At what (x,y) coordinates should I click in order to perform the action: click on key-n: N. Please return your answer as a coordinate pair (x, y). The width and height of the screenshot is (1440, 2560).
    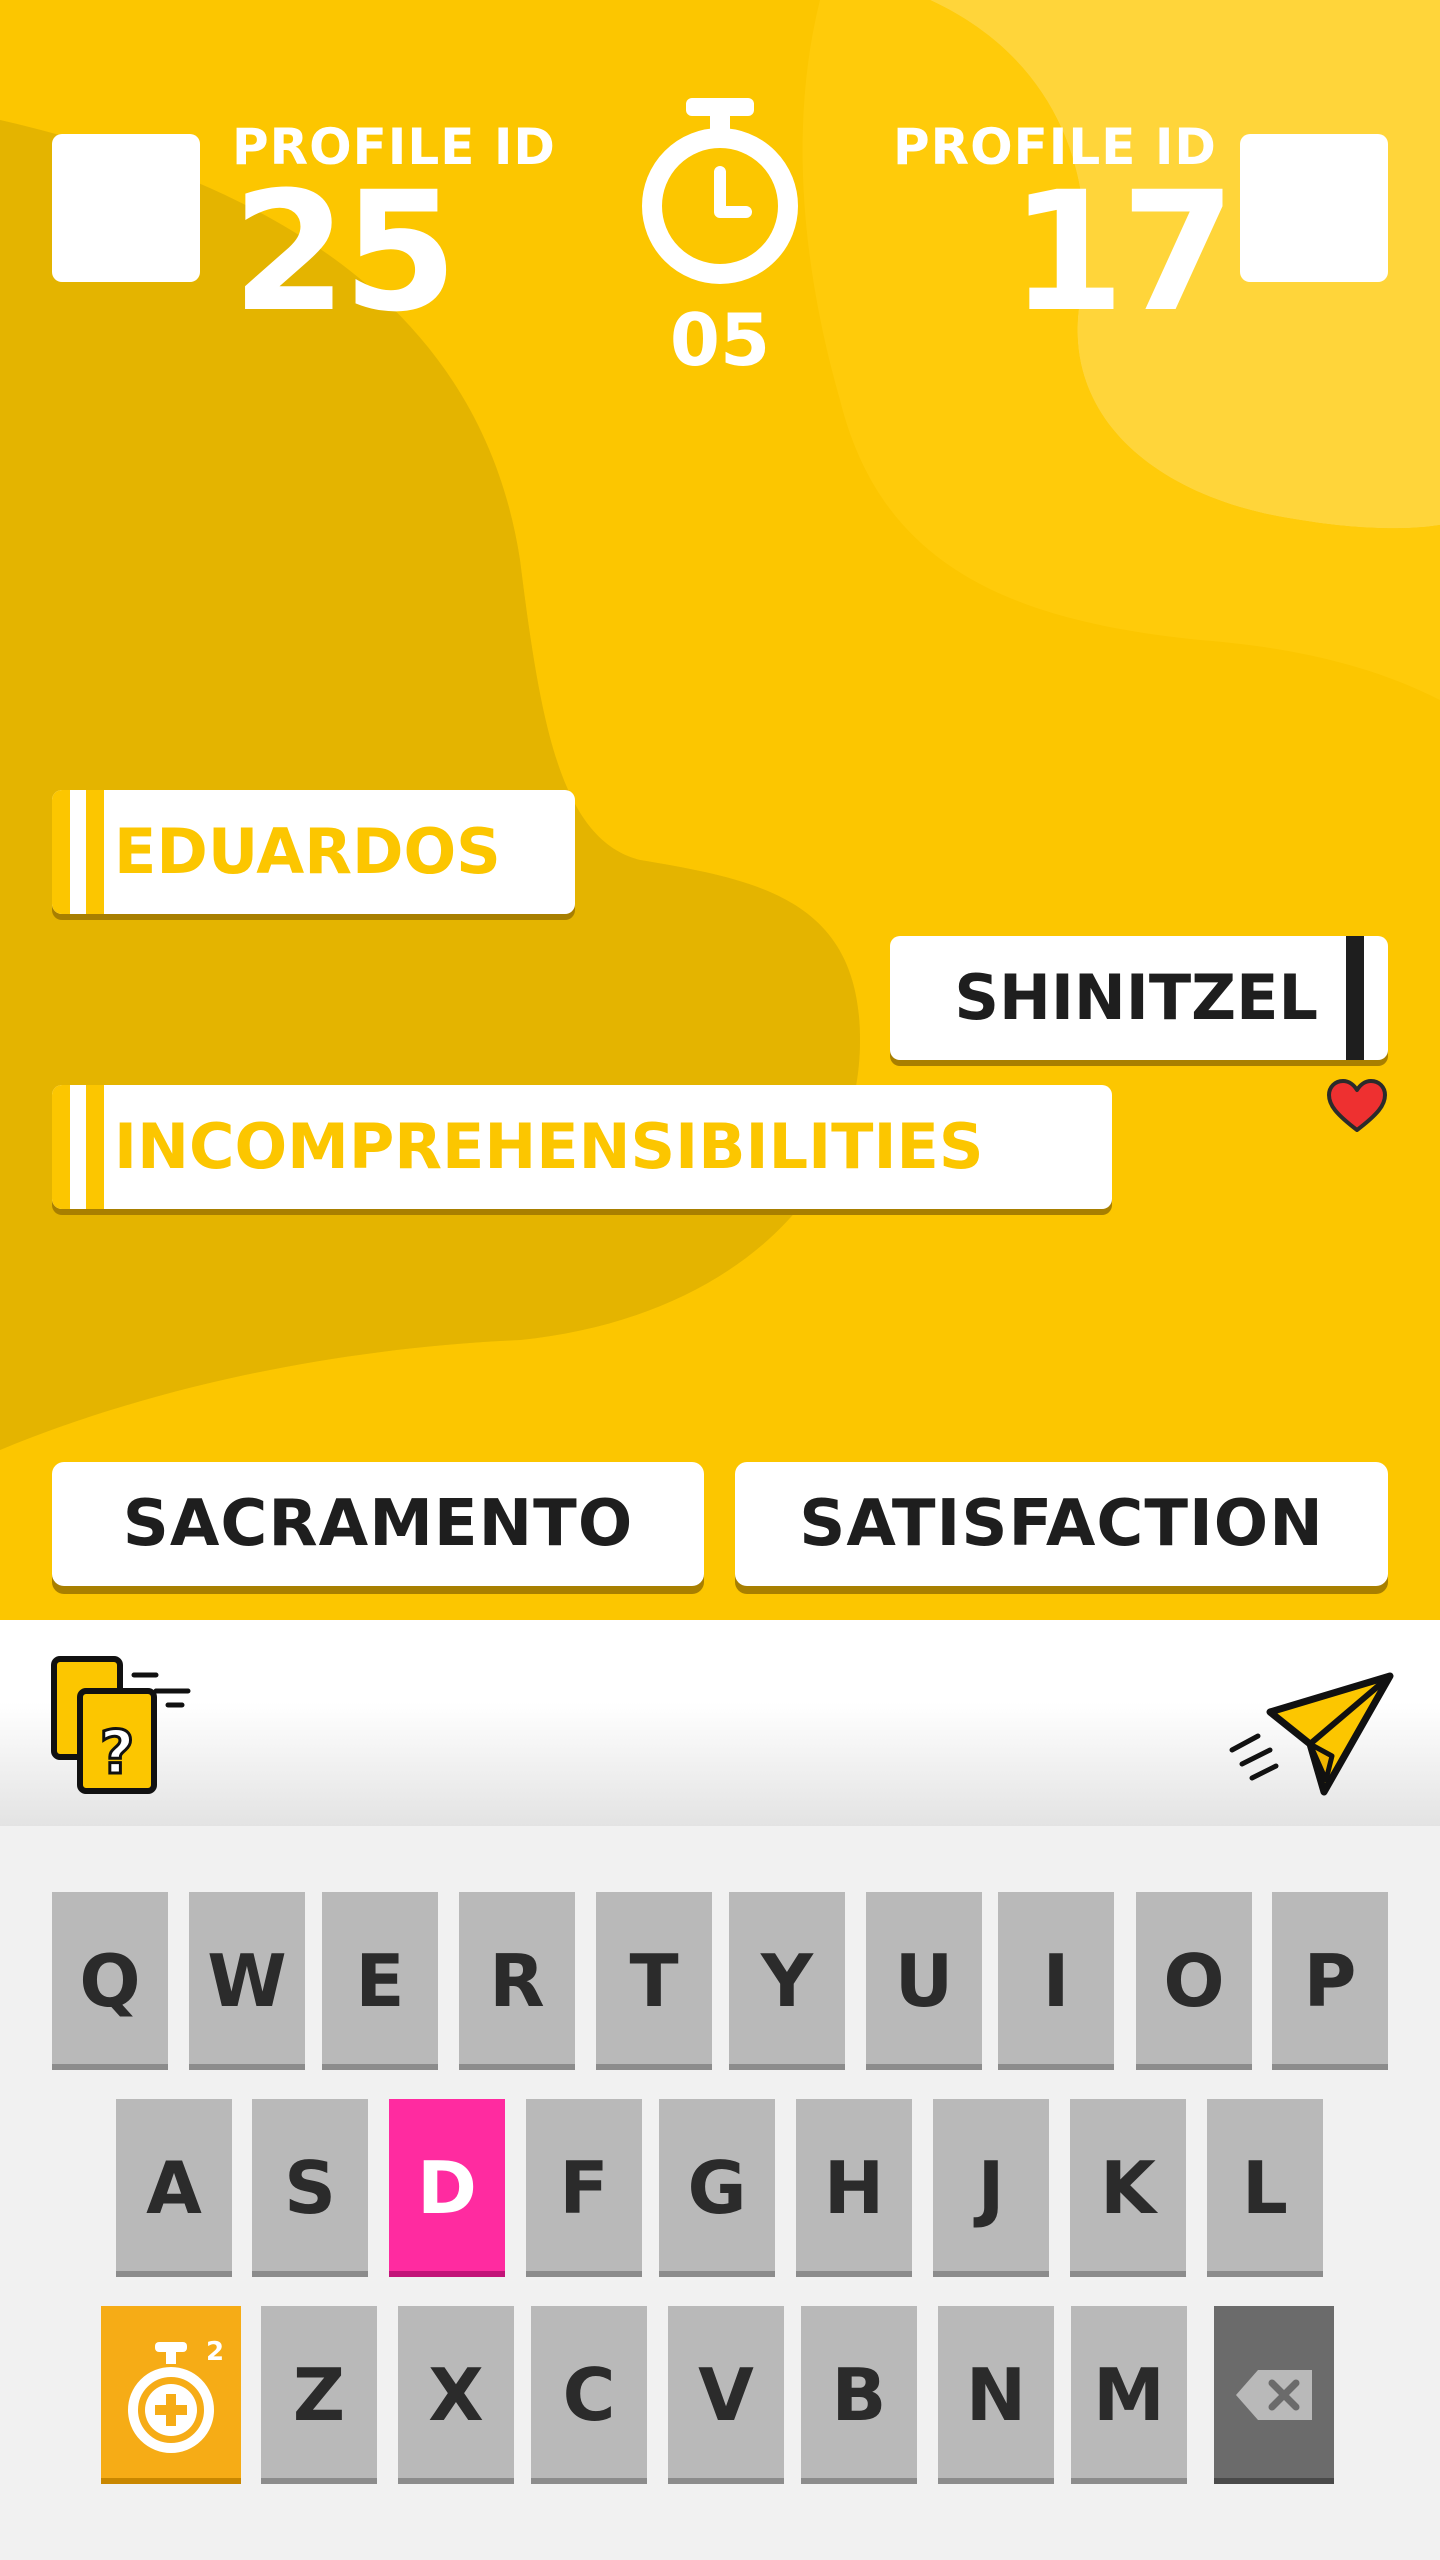
    Looking at the image, I should click on (996, 2395).